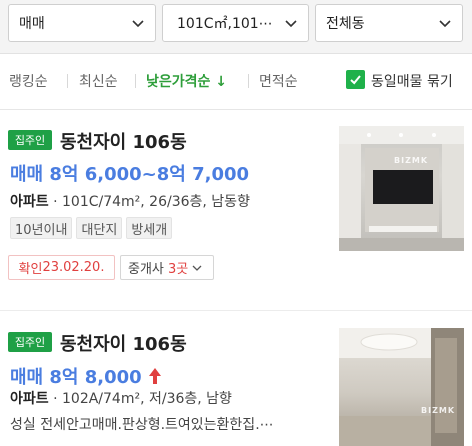 The height and width of the screenshot is (446, 472). Describe the element at coordinates (146, 269) in the screenshot. I see `agent-label: 중개사` at that location.